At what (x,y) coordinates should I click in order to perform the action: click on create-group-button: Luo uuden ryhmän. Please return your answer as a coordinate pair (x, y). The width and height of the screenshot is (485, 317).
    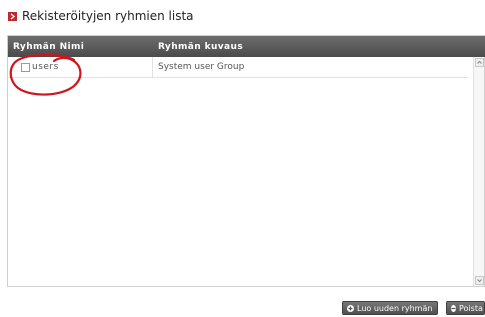
    Looking at the image, I should click on (390, 308).